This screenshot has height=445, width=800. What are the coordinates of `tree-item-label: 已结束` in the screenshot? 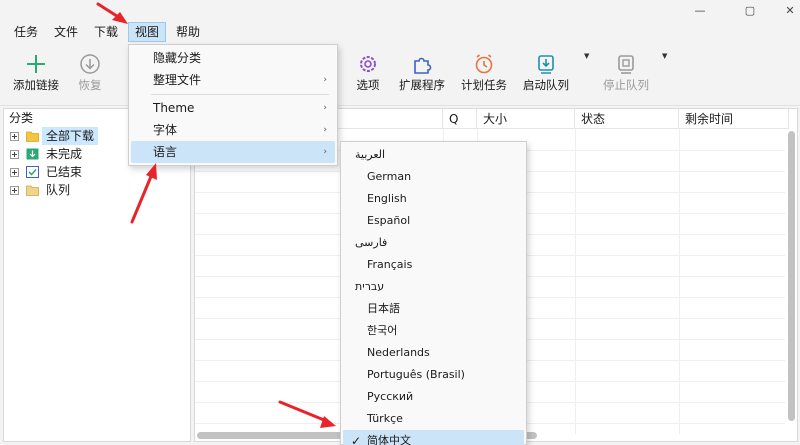 It's located at (64, 172).